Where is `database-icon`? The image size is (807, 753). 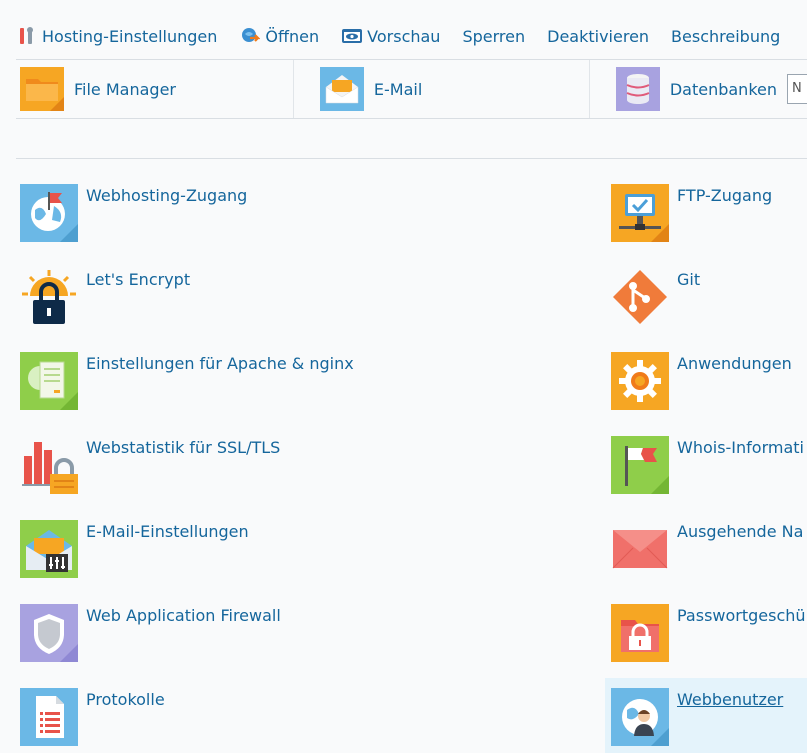 database-icon is located at coordinates (637, 89).